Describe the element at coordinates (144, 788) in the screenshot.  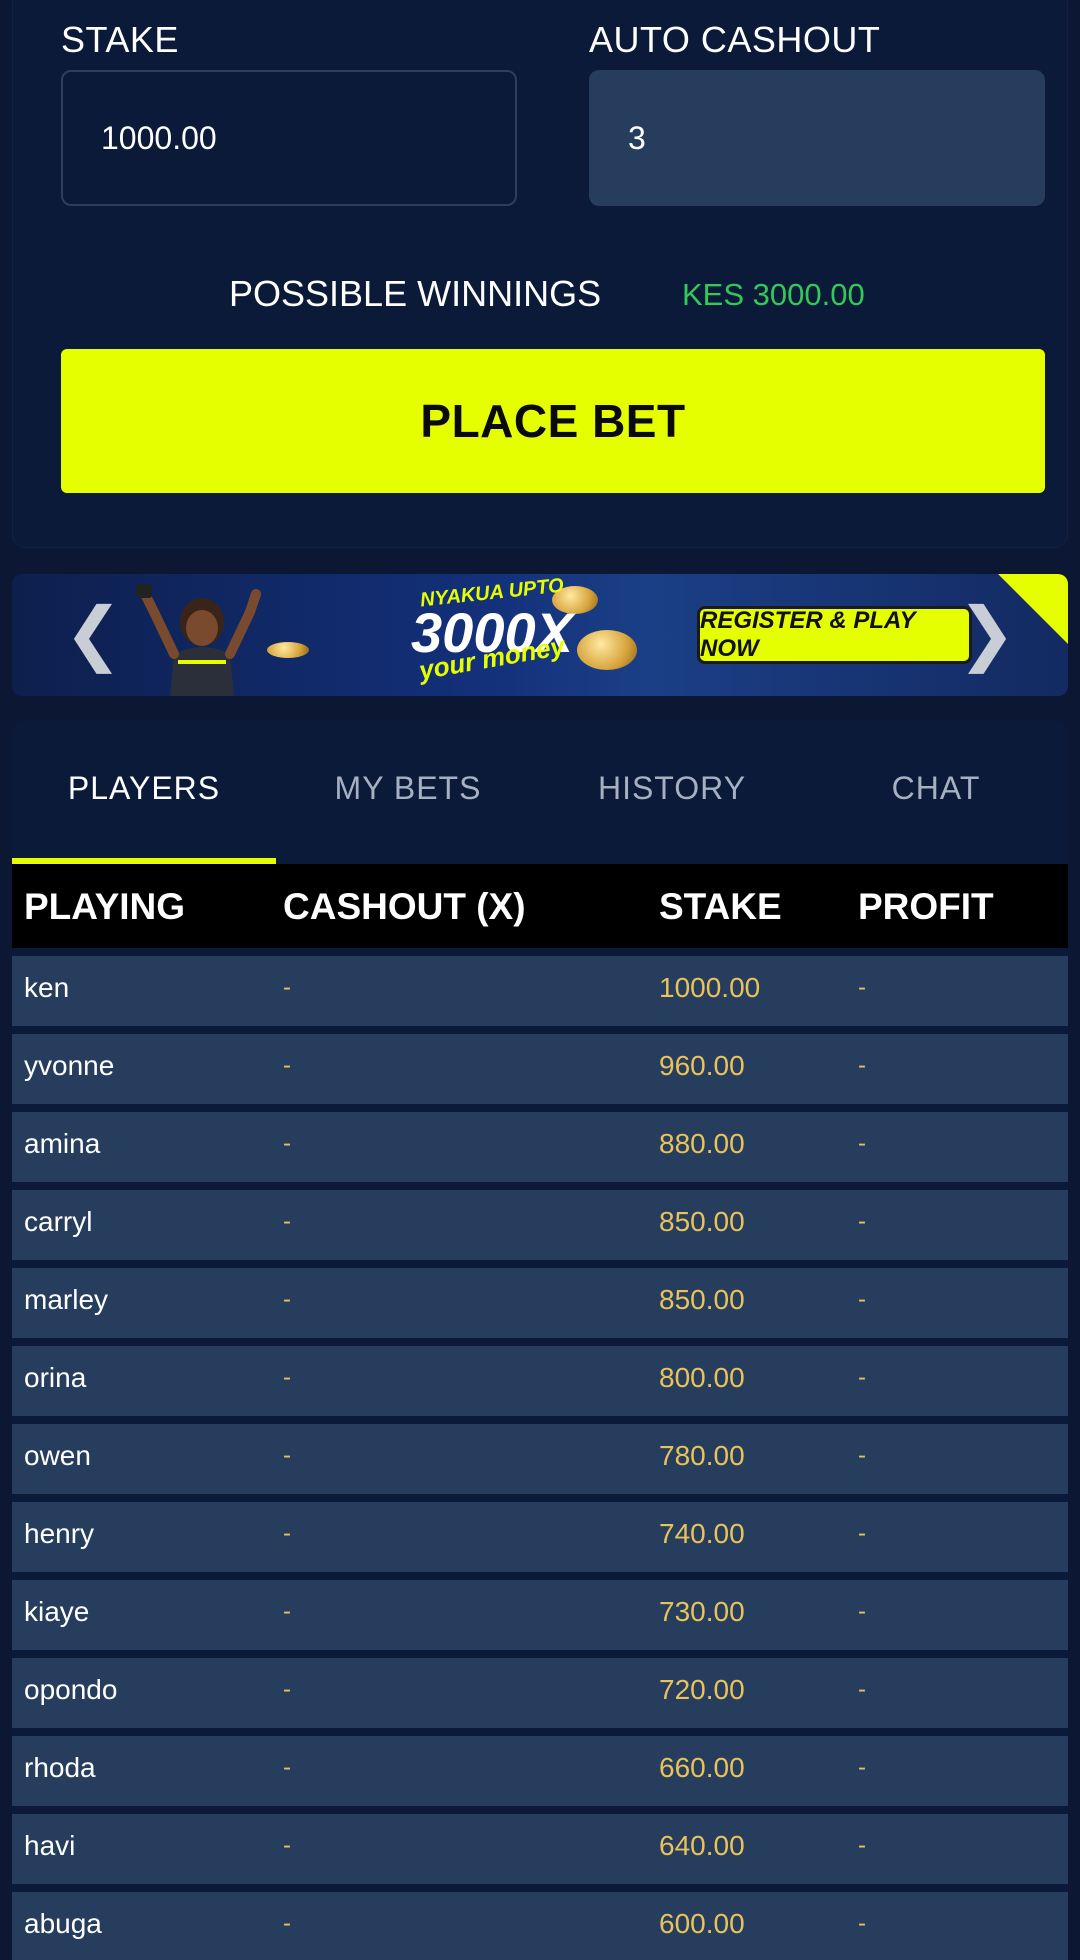
I see `tab-players: PLAYERS` at that location.